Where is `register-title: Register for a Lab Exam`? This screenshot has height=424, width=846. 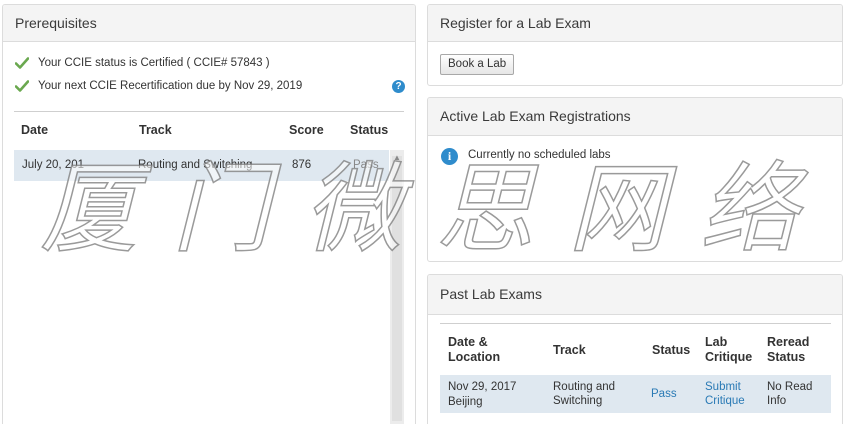
register-title: Register for a Lab Exam is located at coordinates (635, 23).